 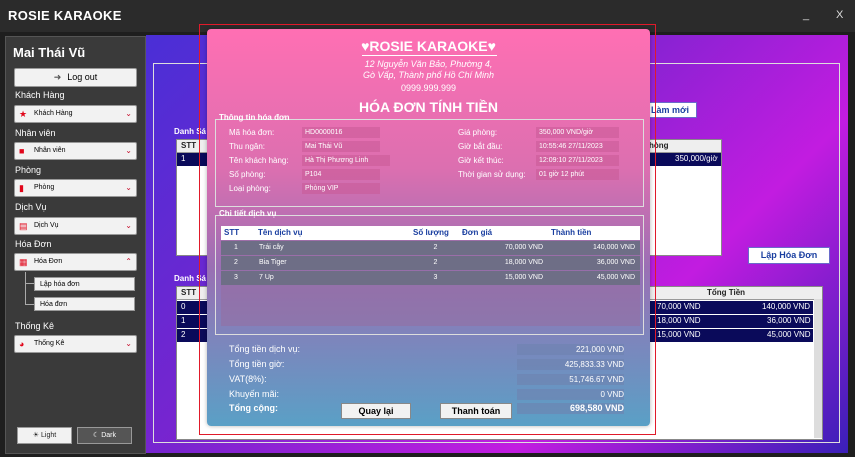 What do you see at coordinates (259, 160) in the screenshot?
I see `info-label: Tên khách hàng:` at bounding box center [259, 160].